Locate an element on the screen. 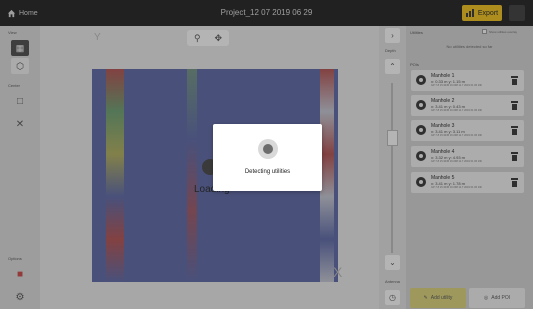  detecting-utilities-dialog: Detecting utilities is located at coordinates (267, 157).